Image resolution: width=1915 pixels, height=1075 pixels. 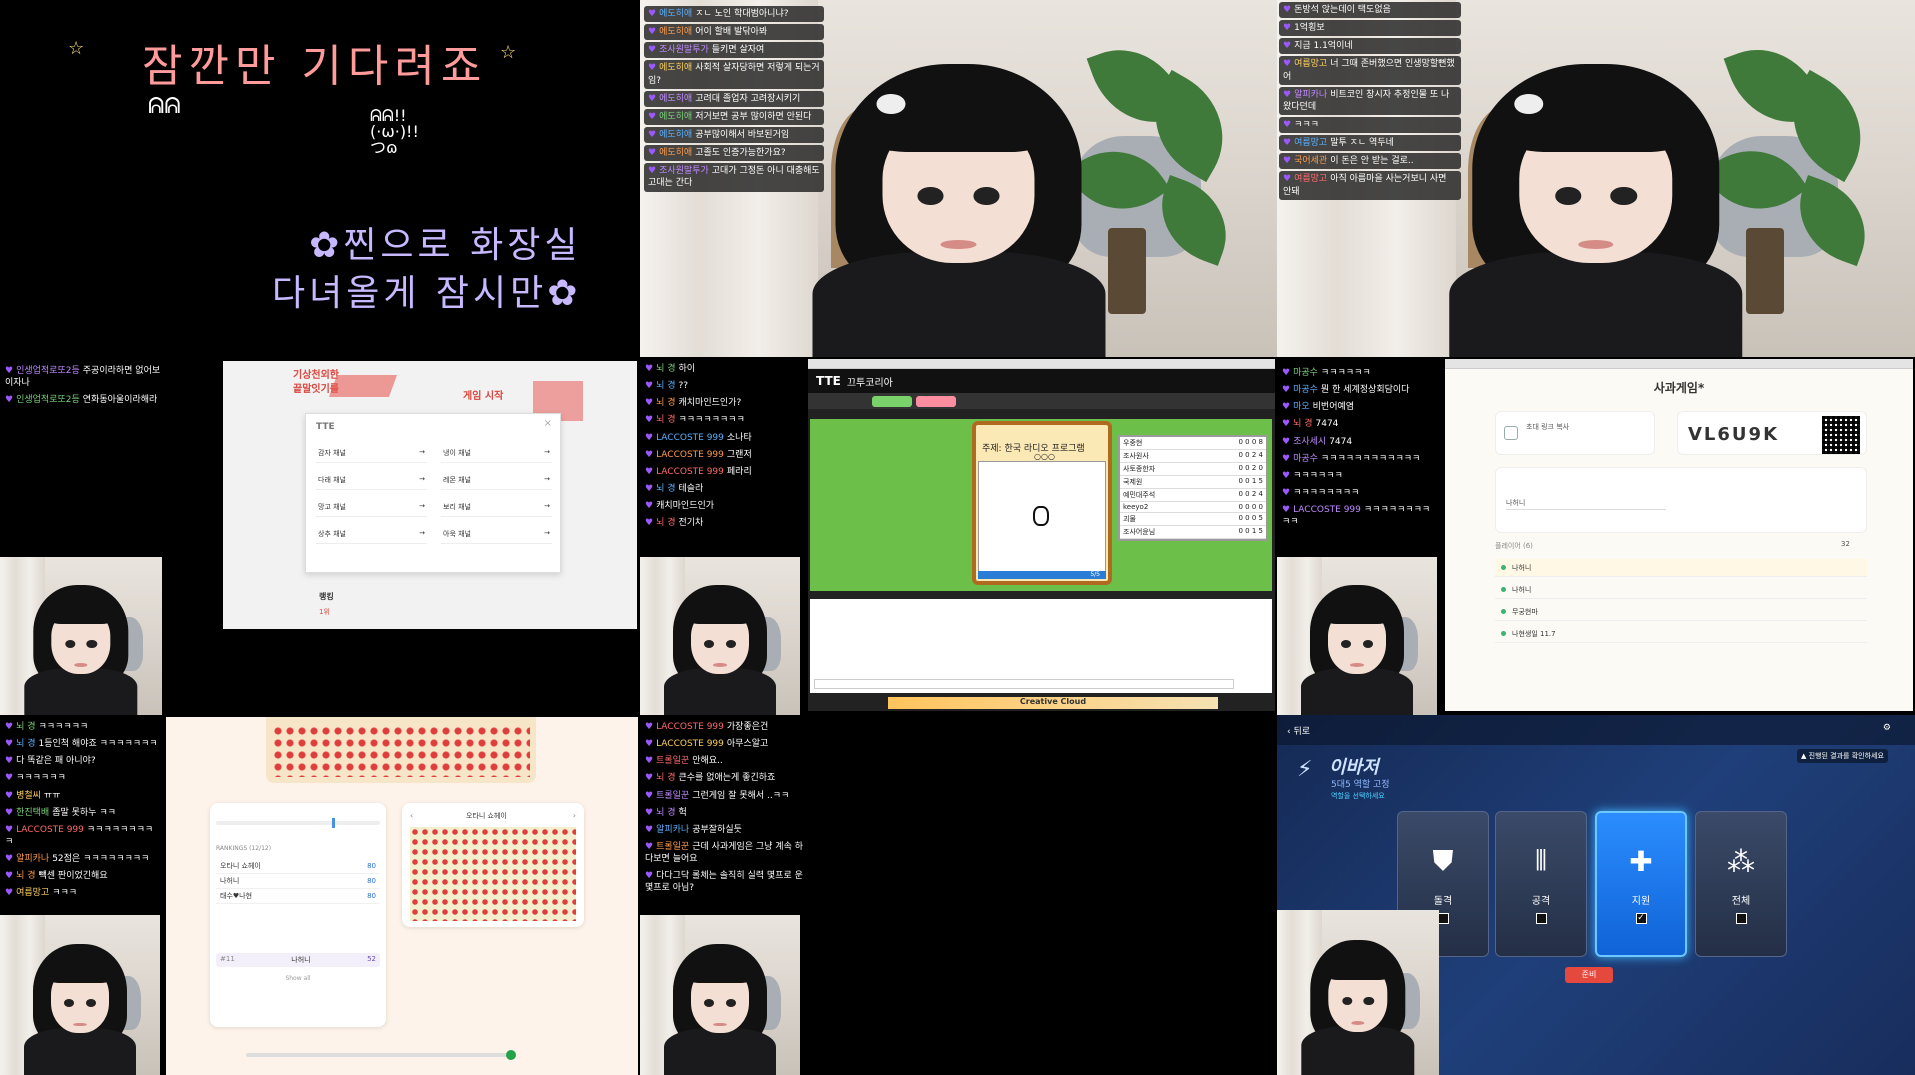 What do you see at coordinates (1586, 503) in the screenshot?
I see `nickname-input: 나허니` at bounding box center [1586, 503].